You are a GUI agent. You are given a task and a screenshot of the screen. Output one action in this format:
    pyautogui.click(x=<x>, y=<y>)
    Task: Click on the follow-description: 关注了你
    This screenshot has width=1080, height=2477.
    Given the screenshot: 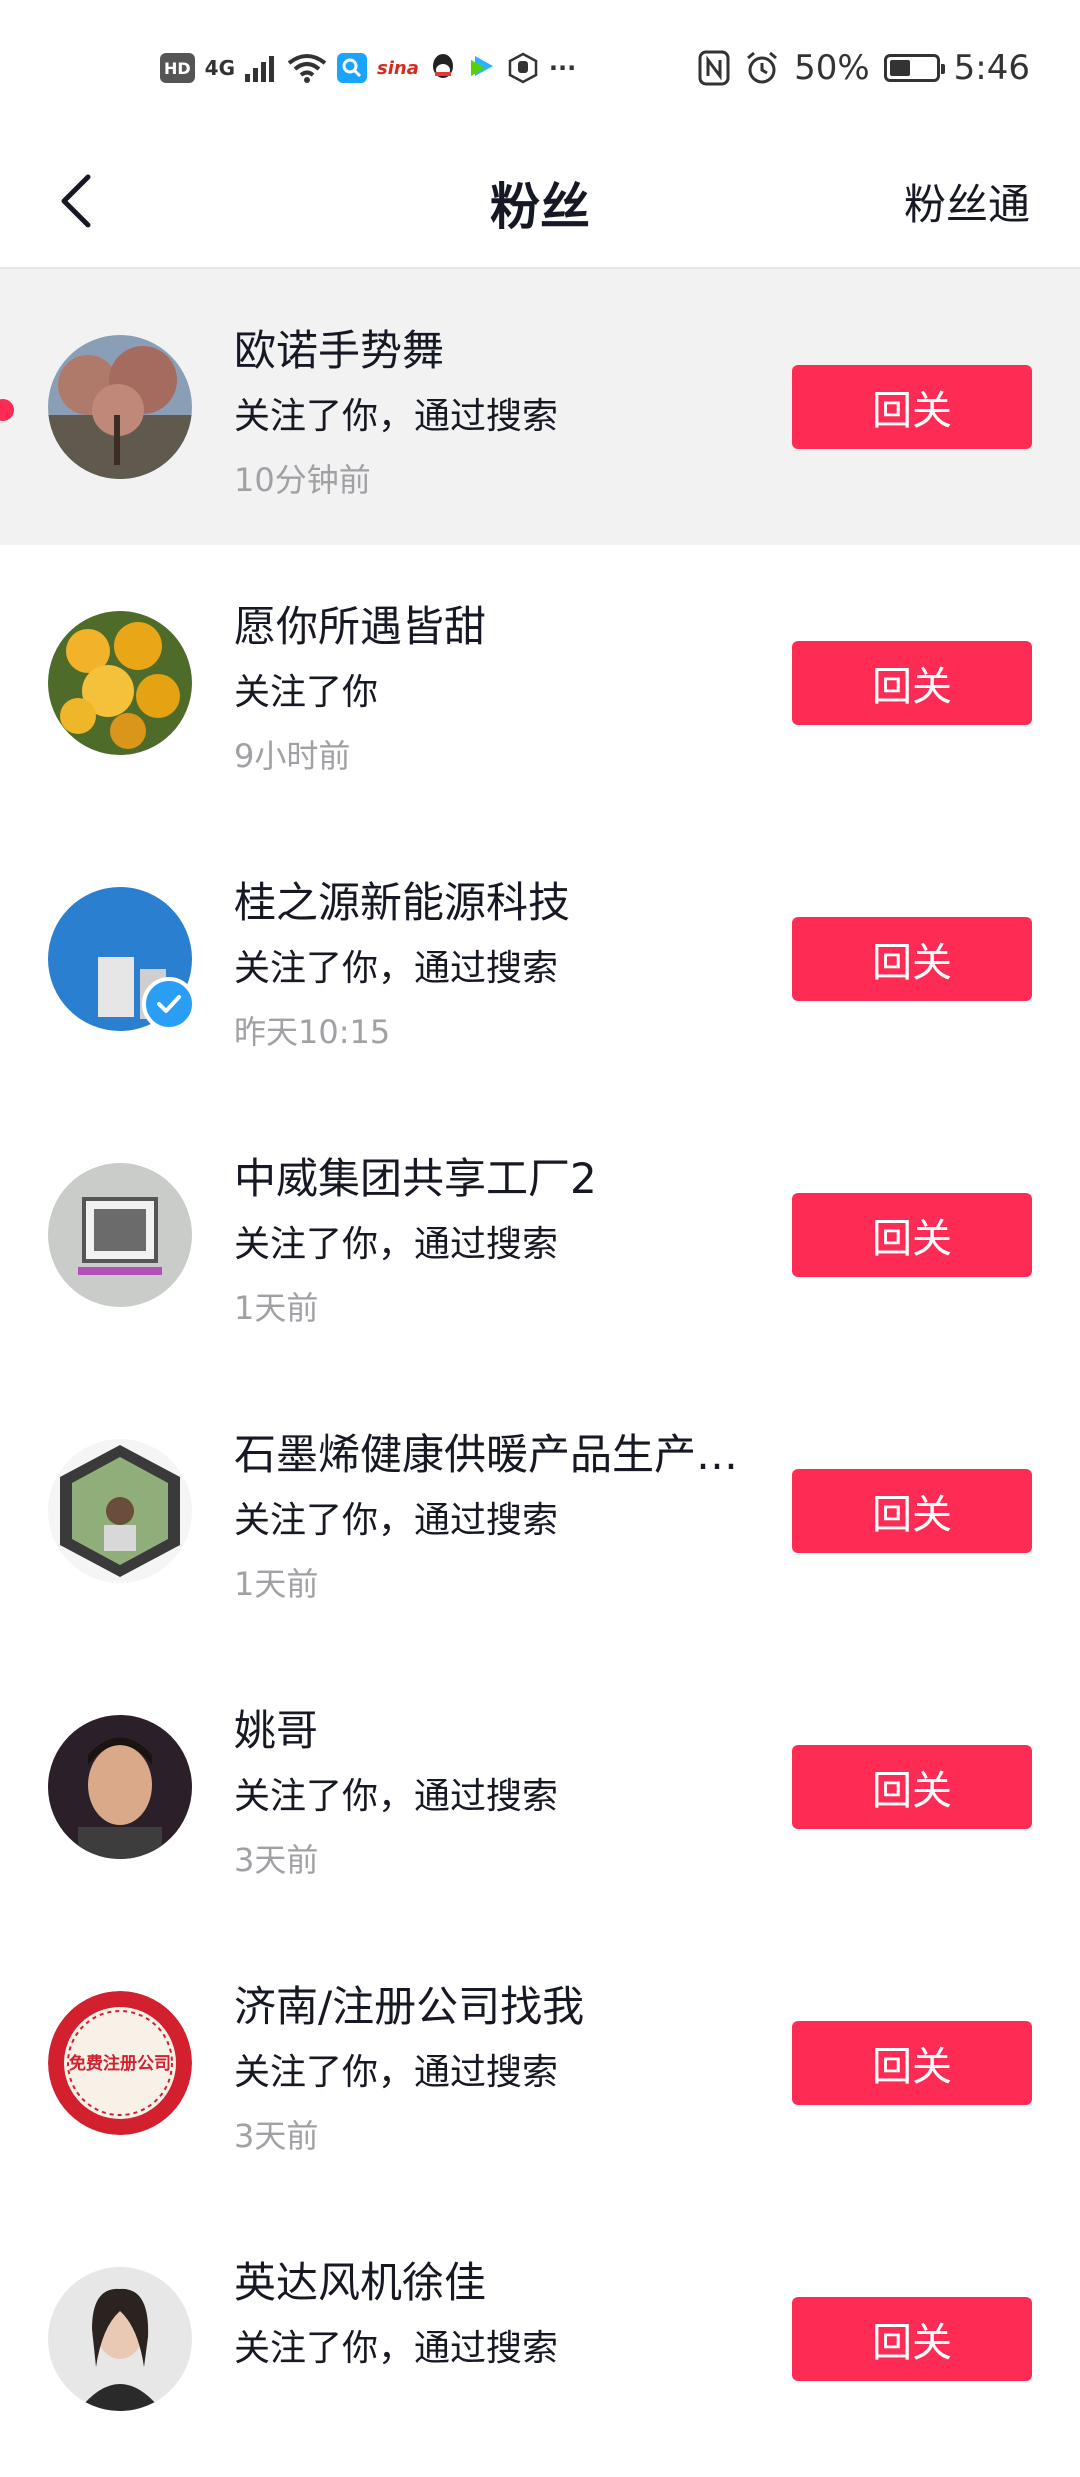 What is the action you would take?
    pyautogui.click(x=306, y=692)
    